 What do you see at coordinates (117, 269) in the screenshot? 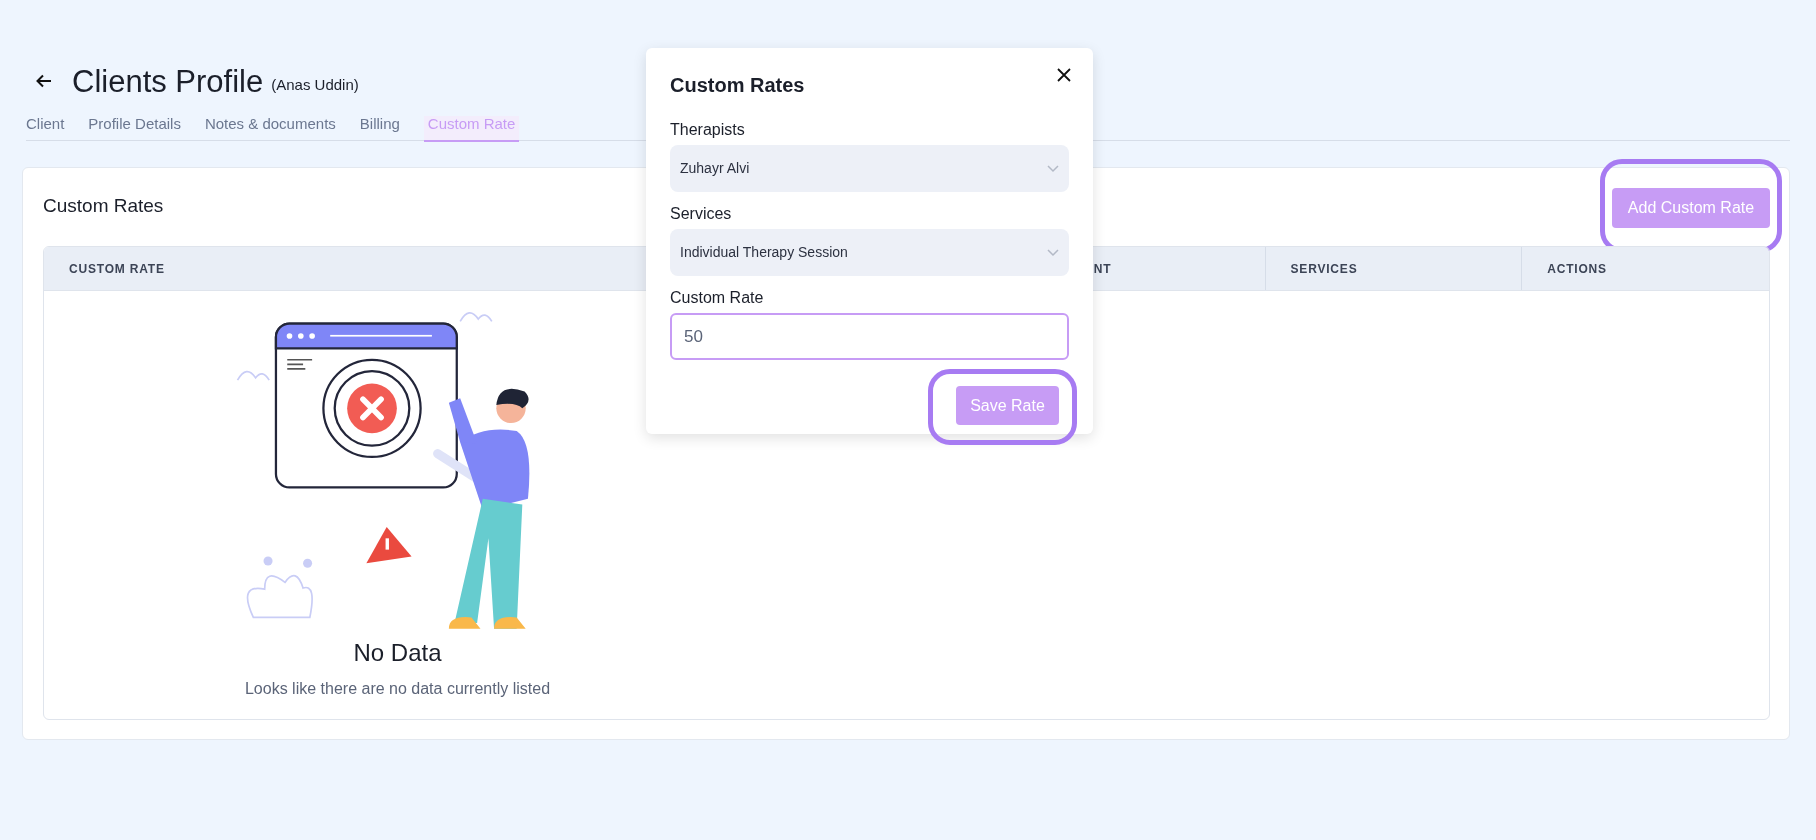
I see `column-header: CUSTOM RATE` at bounding box center [117, 269].